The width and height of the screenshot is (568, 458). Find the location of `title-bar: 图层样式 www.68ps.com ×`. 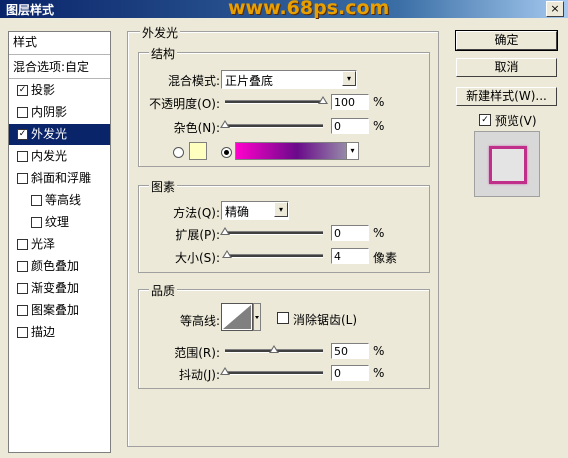

title-bar: 图层样式 www.68ps.com × is located at coordinates (284, 9).